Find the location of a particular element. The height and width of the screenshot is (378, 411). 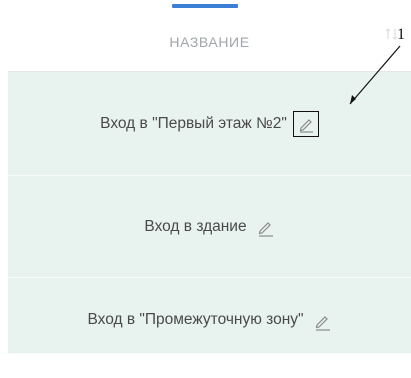

callout-number: 1 is located at coordinates (401, 34).